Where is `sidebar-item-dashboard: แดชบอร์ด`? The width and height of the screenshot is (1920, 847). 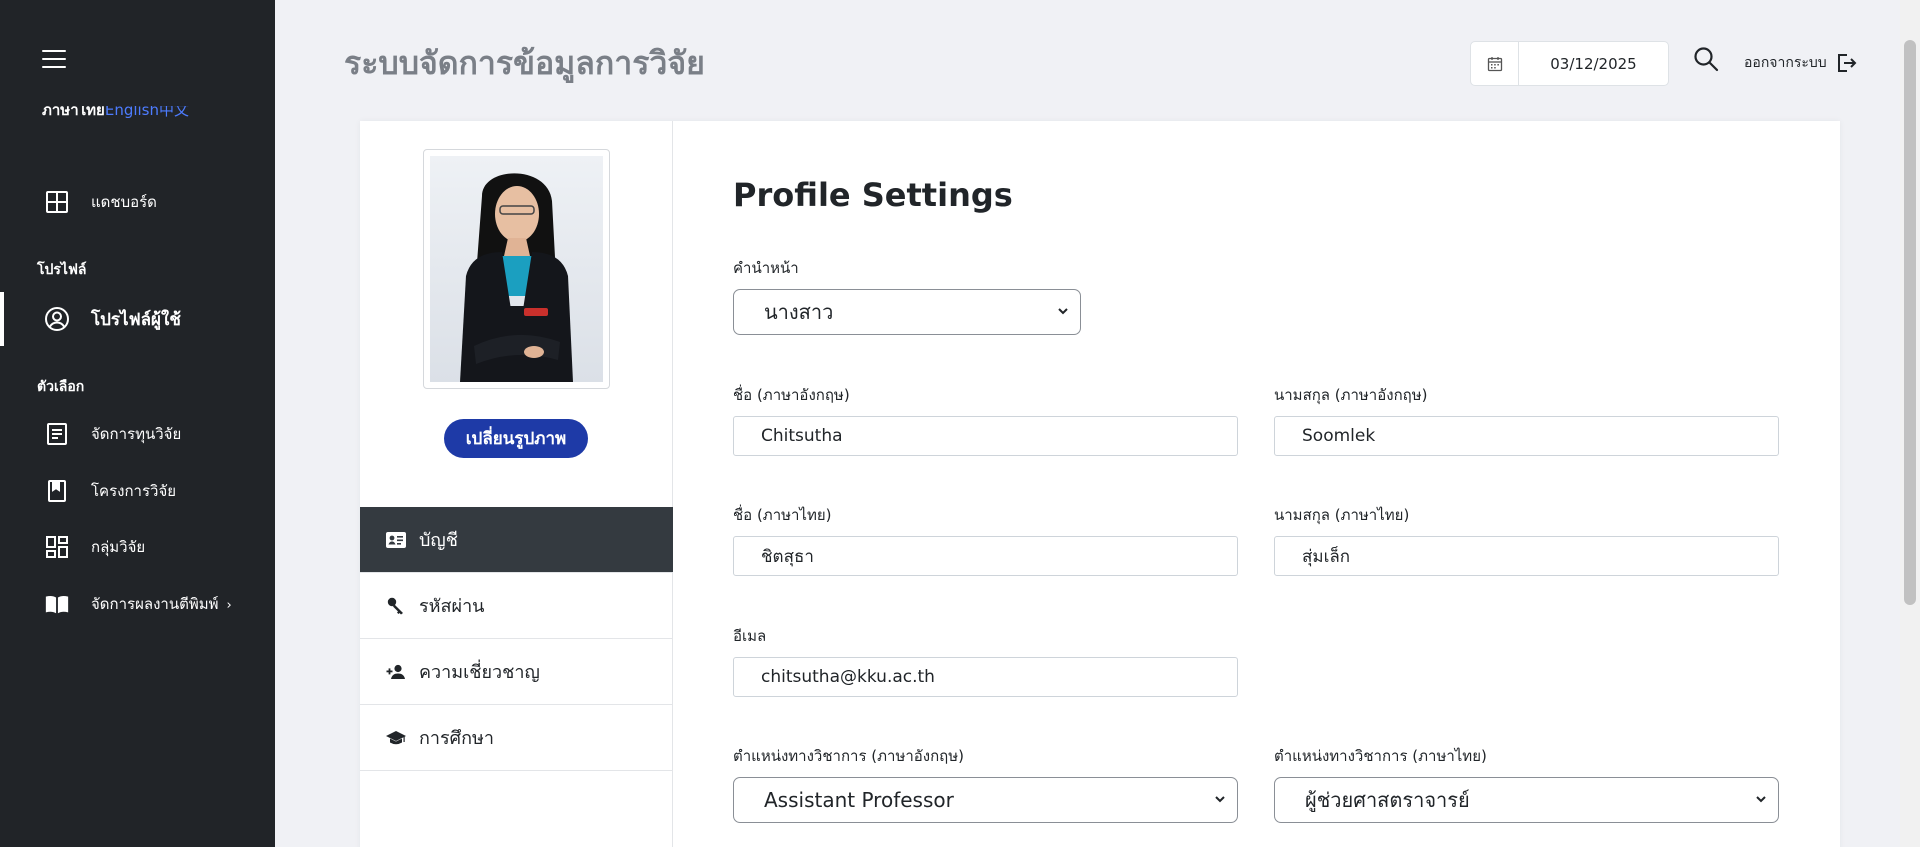 sidebar-item-dashboard: แดชบอร์ด is located at coordinates (137, 202).